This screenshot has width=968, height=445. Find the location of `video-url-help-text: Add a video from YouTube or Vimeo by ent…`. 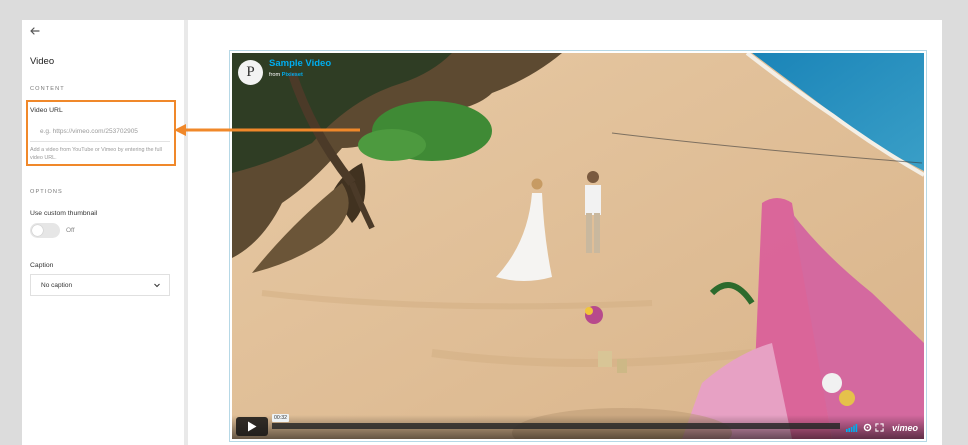

video-url-help-text: Add a video from YouTube or Vimeo by ent… is located at coordinates (96, 154).